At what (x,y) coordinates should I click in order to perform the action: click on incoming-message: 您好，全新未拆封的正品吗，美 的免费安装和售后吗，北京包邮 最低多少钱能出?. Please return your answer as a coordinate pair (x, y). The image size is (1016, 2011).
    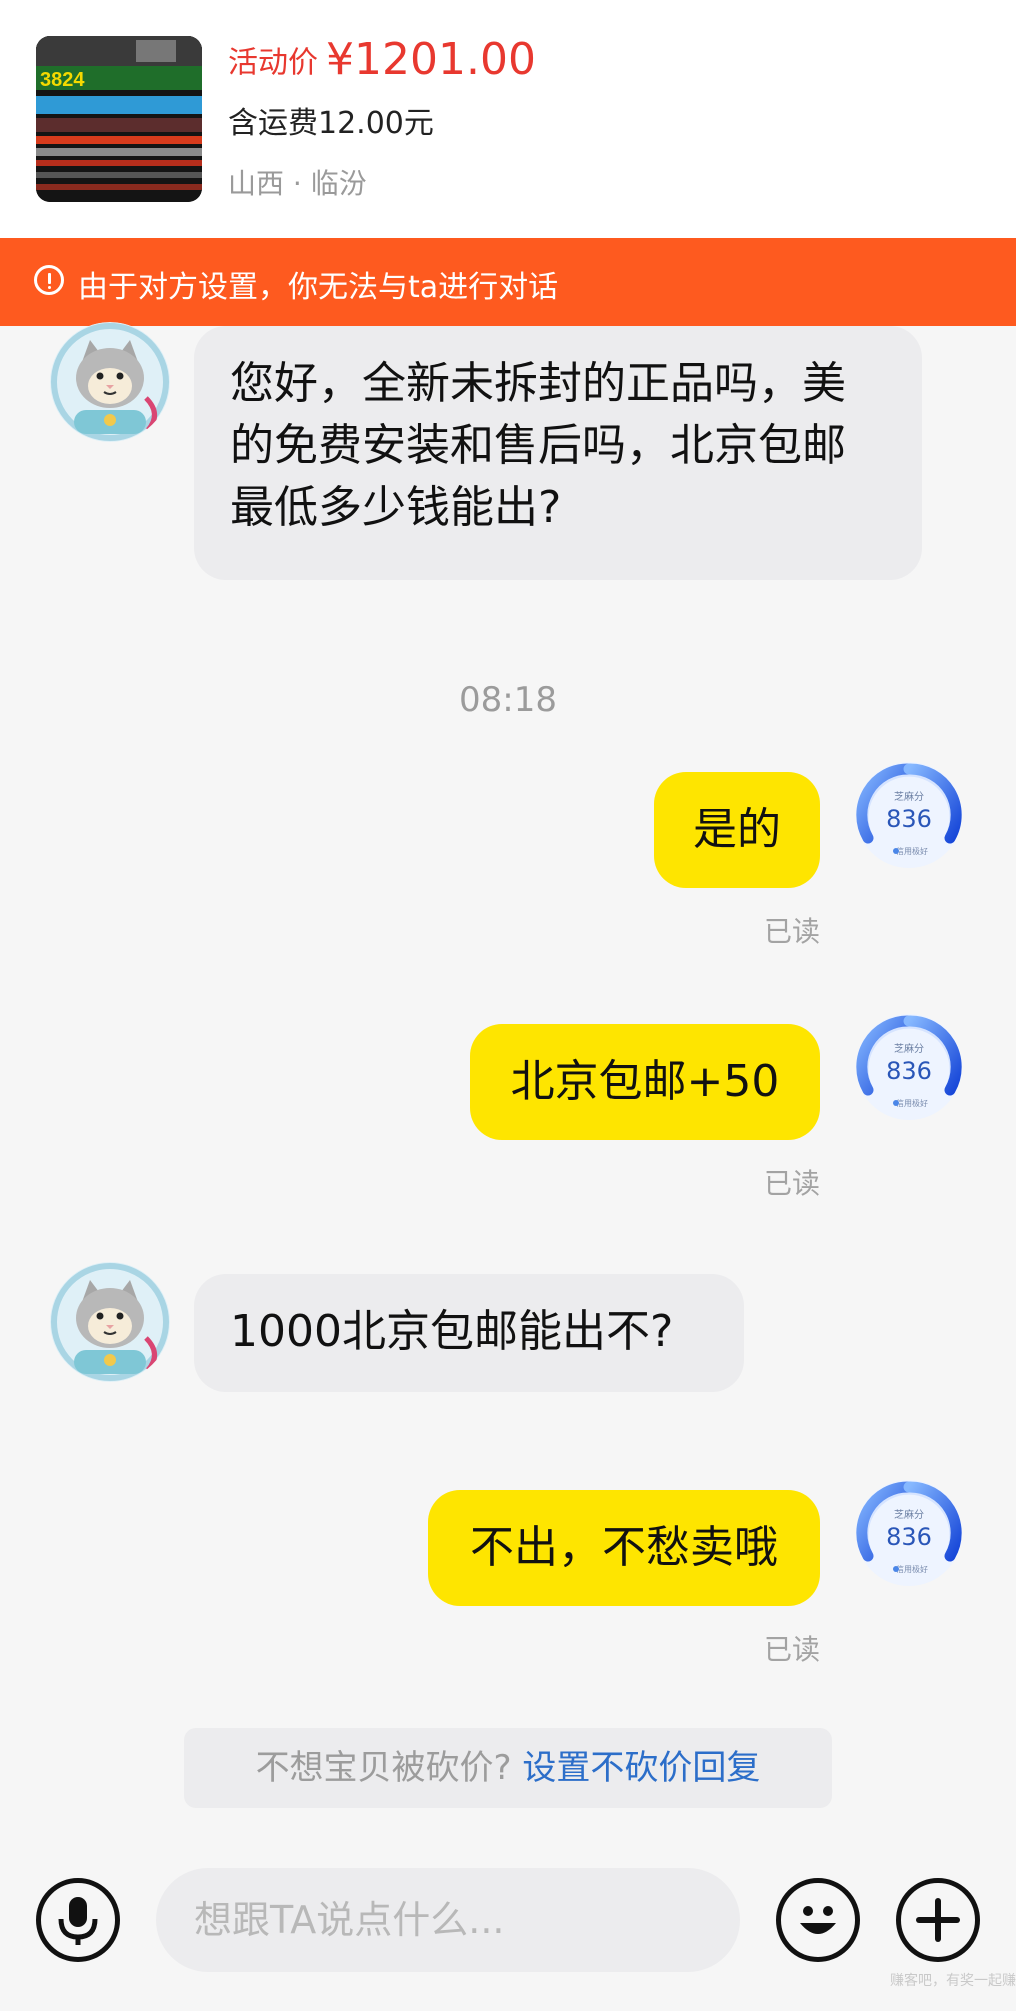
    Looking at the image, I should click on (558, 453).